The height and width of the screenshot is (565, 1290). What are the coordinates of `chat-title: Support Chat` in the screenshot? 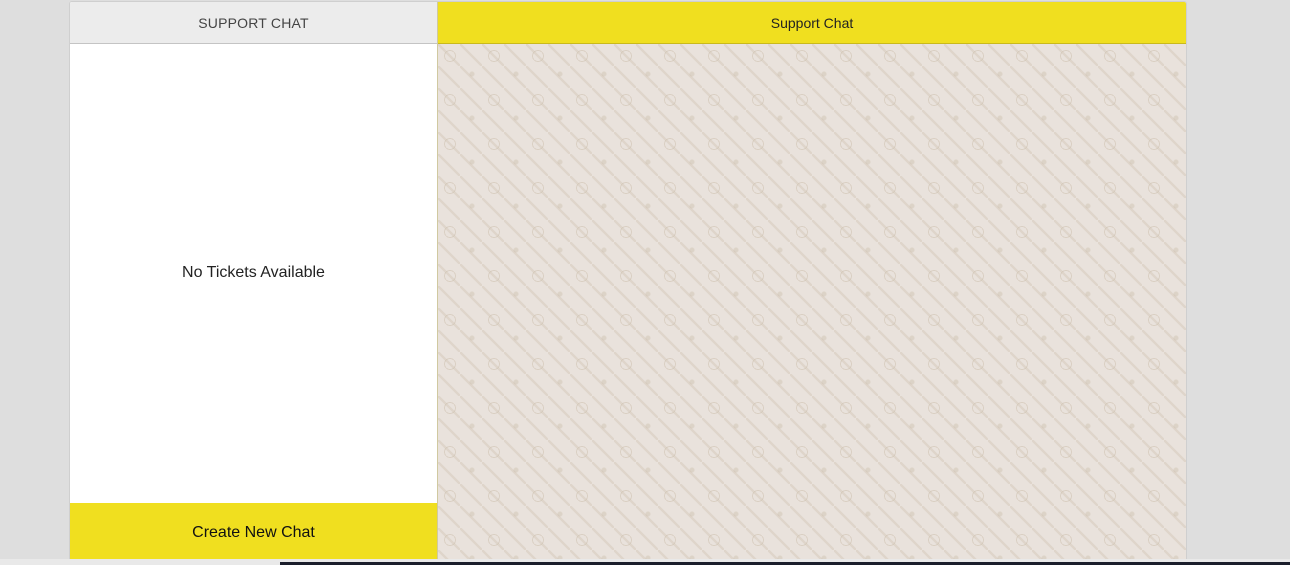 It's located at (812, 22).